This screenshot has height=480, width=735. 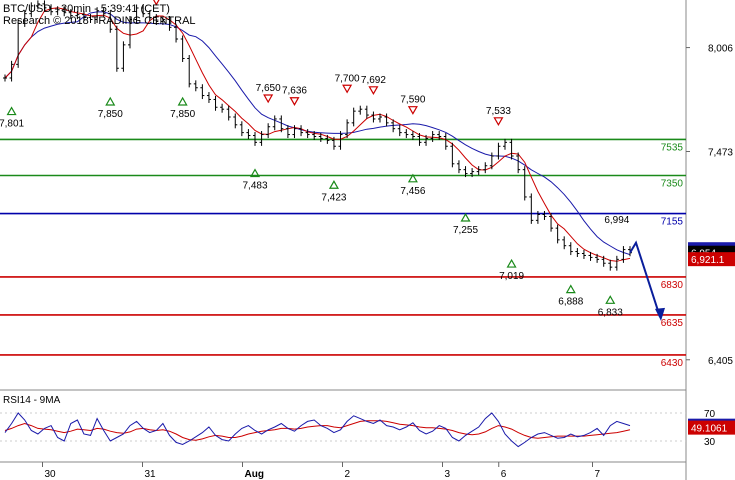 What do you see at coordinates (710, 414) in the screenshot?
I see `rsi-tick-label: 70` at bounding box center [710, 414].